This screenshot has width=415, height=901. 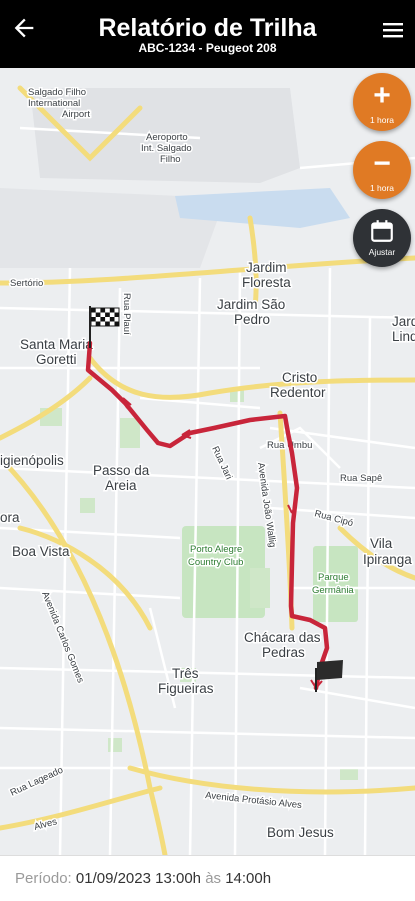 I want to click on map-label-santa-maria: Santa Maria, so click(x=56, y=344).